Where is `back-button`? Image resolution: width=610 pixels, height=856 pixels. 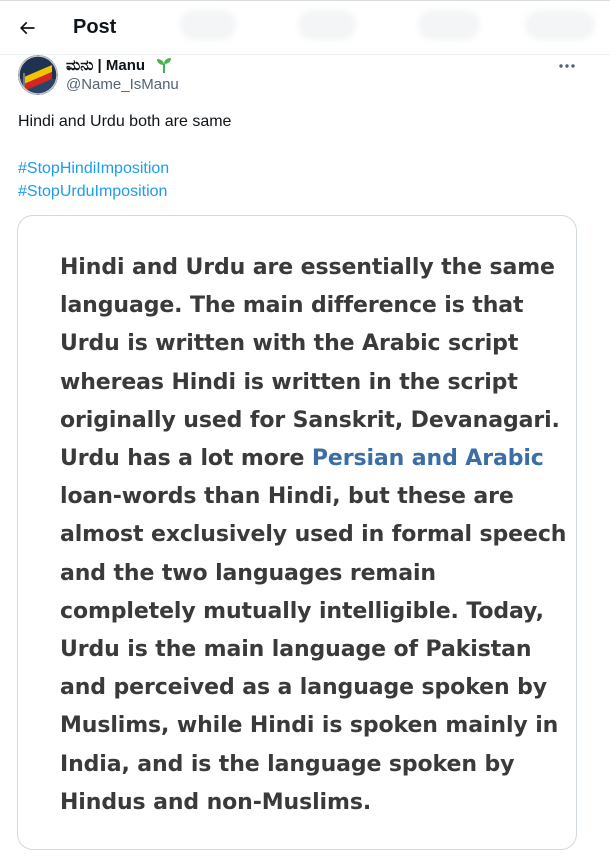 back-button is located at coordinates (27, 28).